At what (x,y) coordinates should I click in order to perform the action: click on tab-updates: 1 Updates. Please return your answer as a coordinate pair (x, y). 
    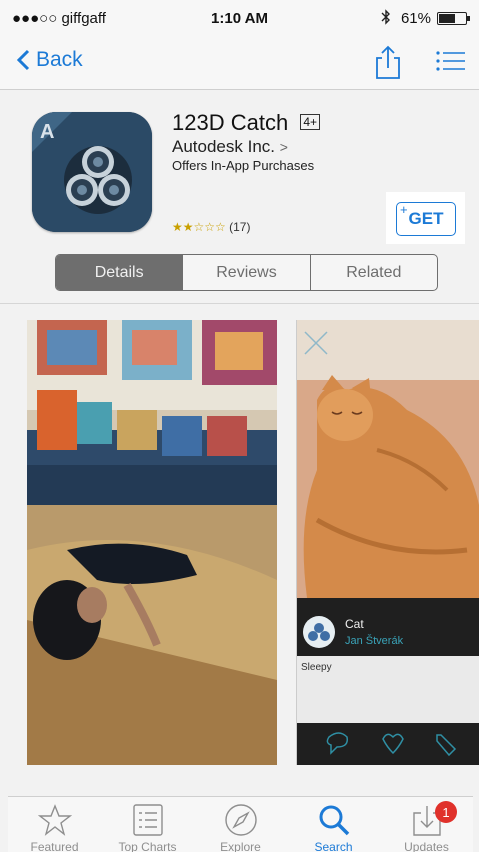
    Looking at the image, I should click on (426, 824).